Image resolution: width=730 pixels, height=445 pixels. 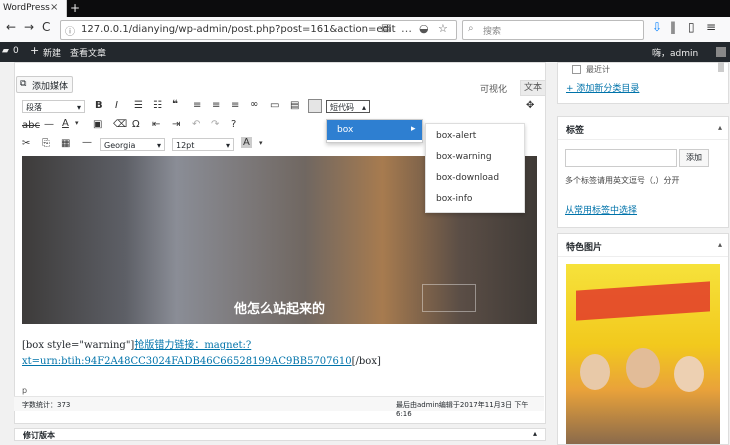 I want to click on new-button: 新建, so click(x=52, y=52).